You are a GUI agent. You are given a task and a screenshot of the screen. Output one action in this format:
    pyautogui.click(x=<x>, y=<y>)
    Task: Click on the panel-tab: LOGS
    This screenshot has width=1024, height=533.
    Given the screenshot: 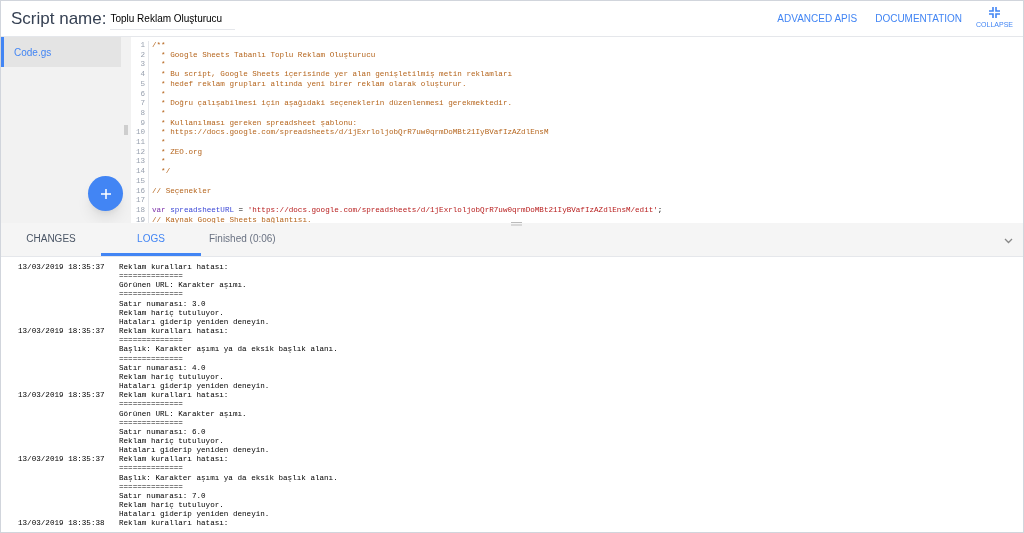 What is the action you would take?
    pyautogui.click(x=151, y=239)
    